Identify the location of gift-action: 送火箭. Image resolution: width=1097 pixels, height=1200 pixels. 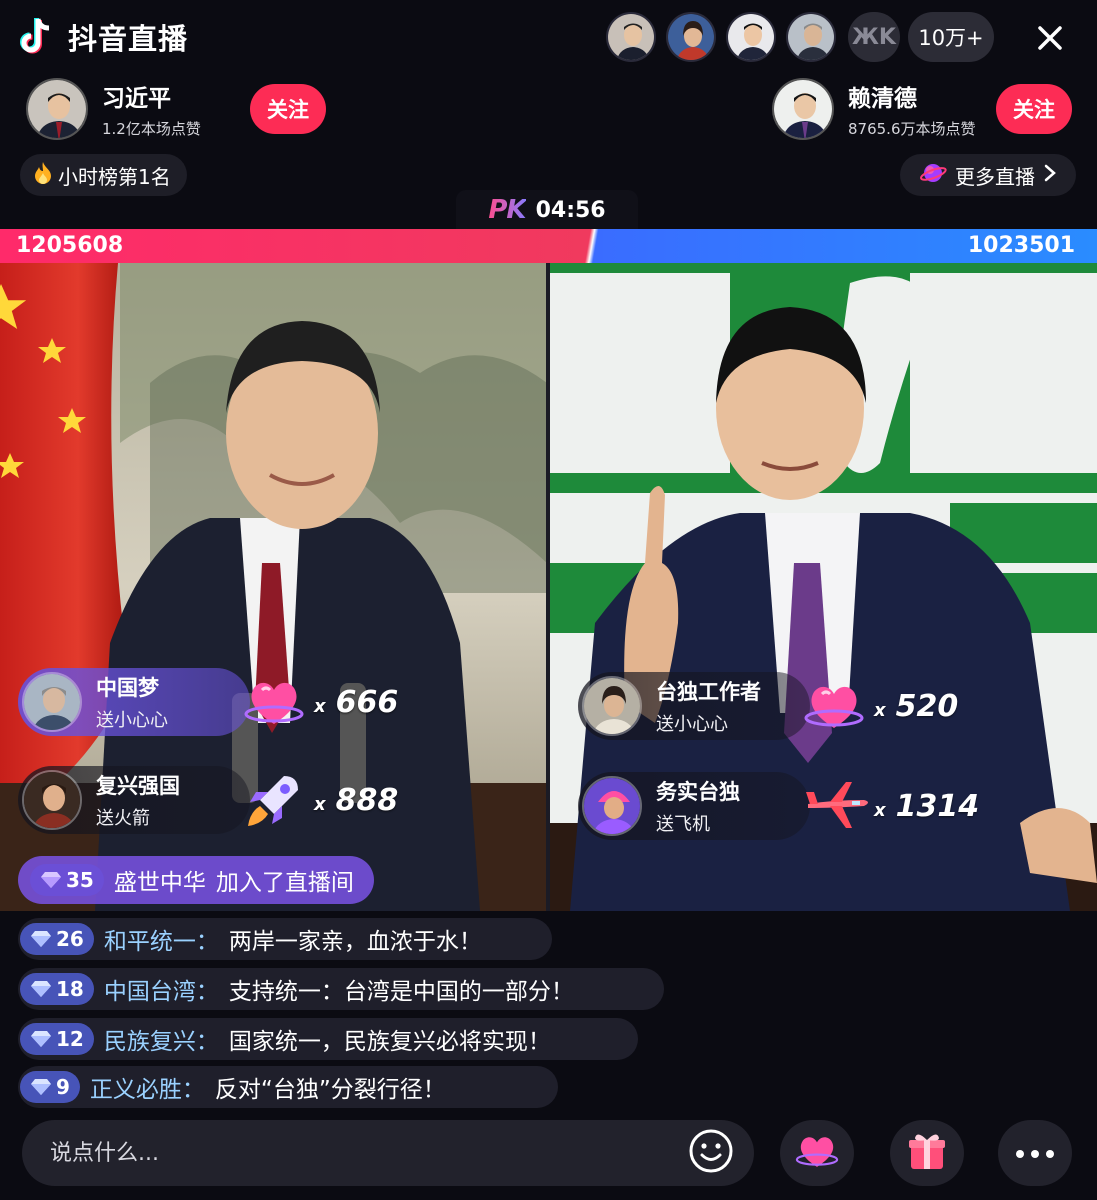
(123, 818).